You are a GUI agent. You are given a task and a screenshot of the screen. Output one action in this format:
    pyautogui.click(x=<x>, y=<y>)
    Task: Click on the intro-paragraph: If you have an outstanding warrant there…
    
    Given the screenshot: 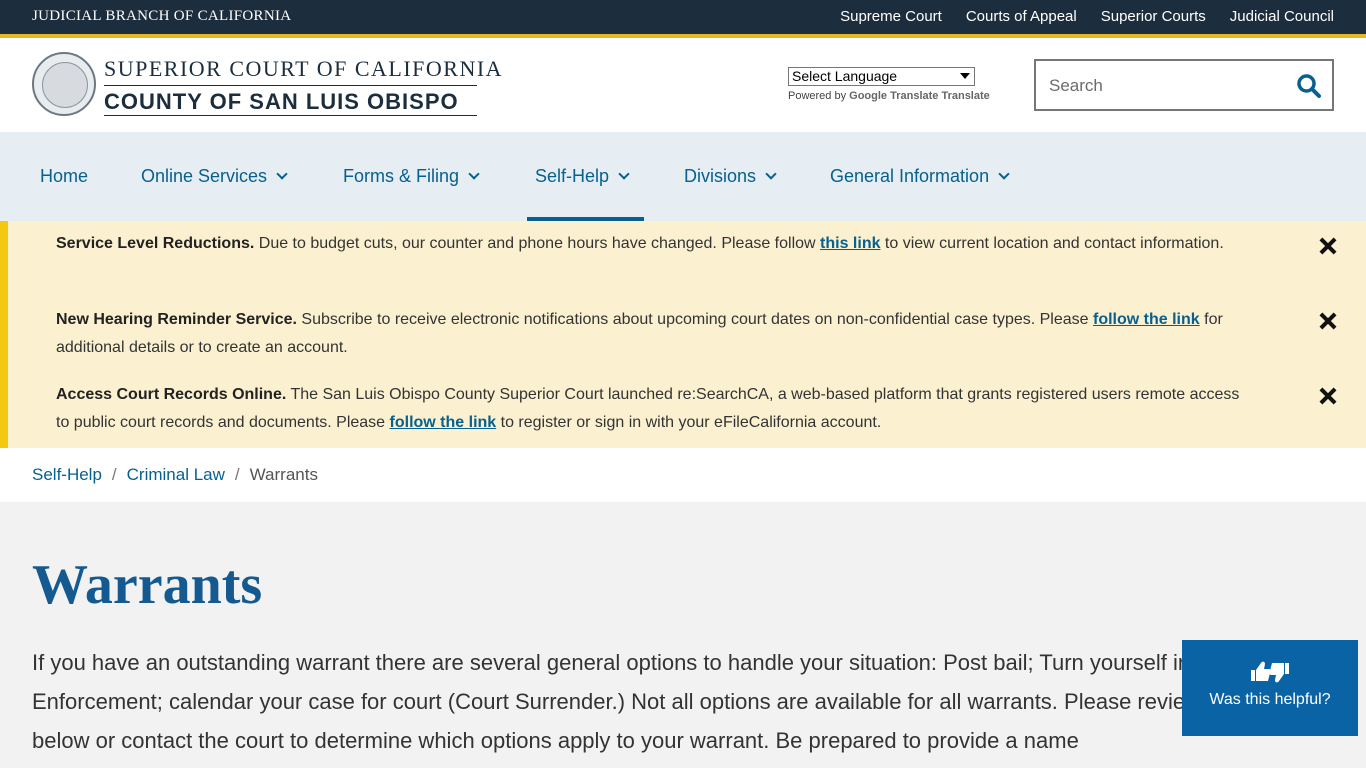 What is the action you would take?
    pyautogui.click(x=670, y=701)
    